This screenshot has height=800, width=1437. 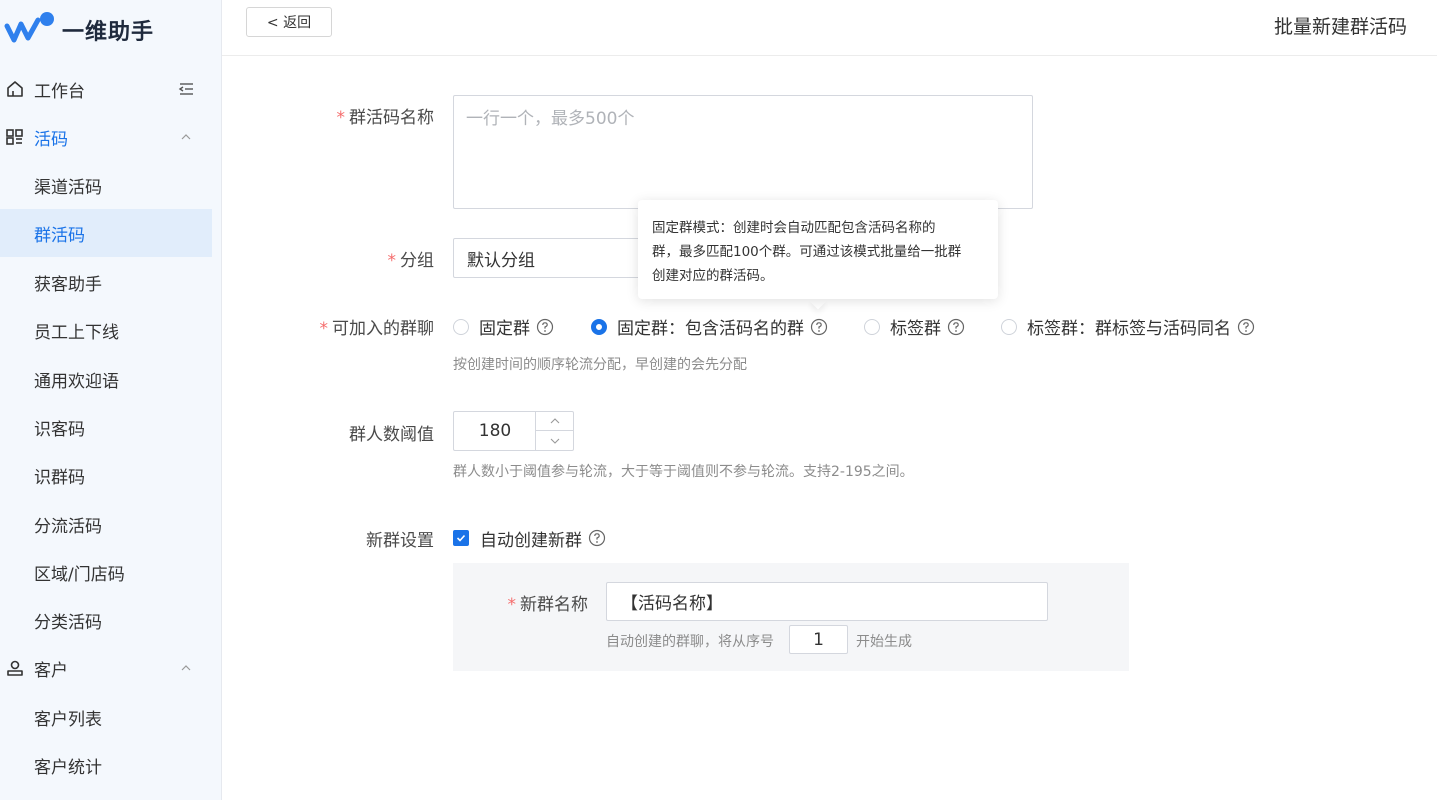 I want to click on sidebar-item-label: 员工上下线, so click(x=76, y=332).